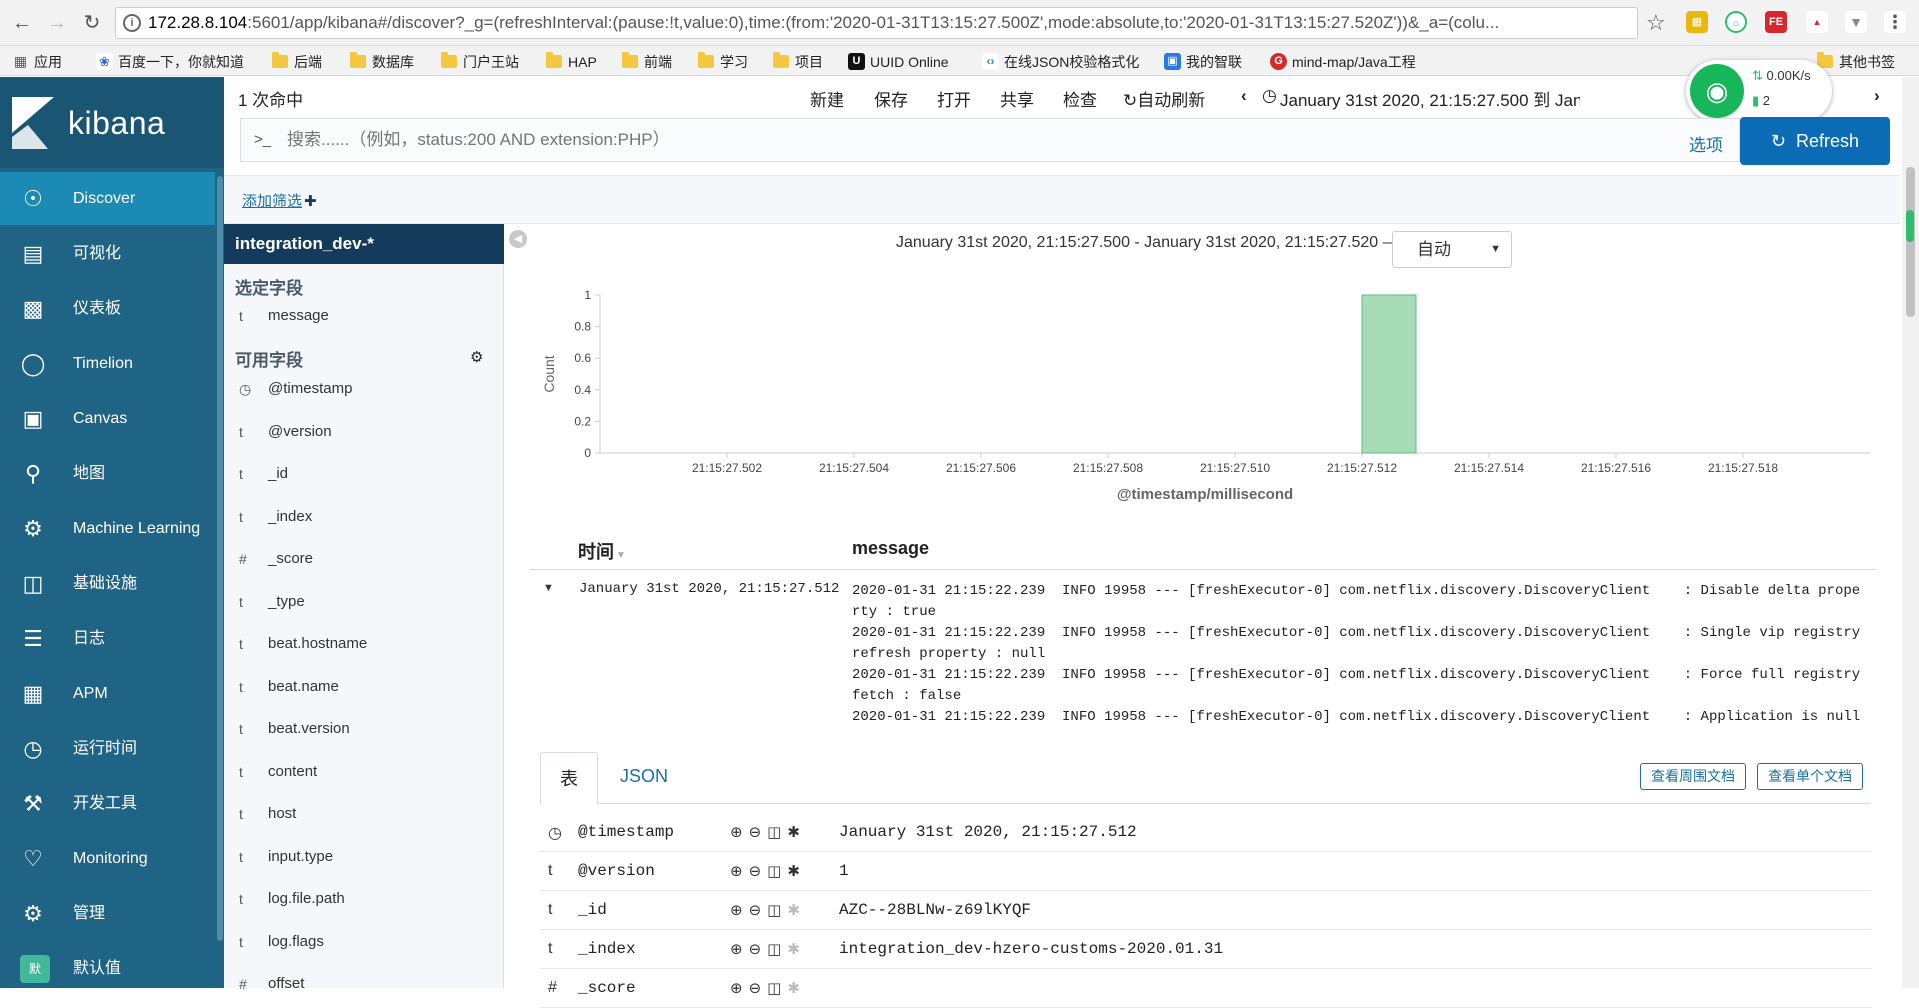 The width and height of the screenshot is (1919, 1008). What do you see at coordinates (1910, 242) in the screenshot?
I see `scrollbar-thumb` at bounding box center [1910, 242].